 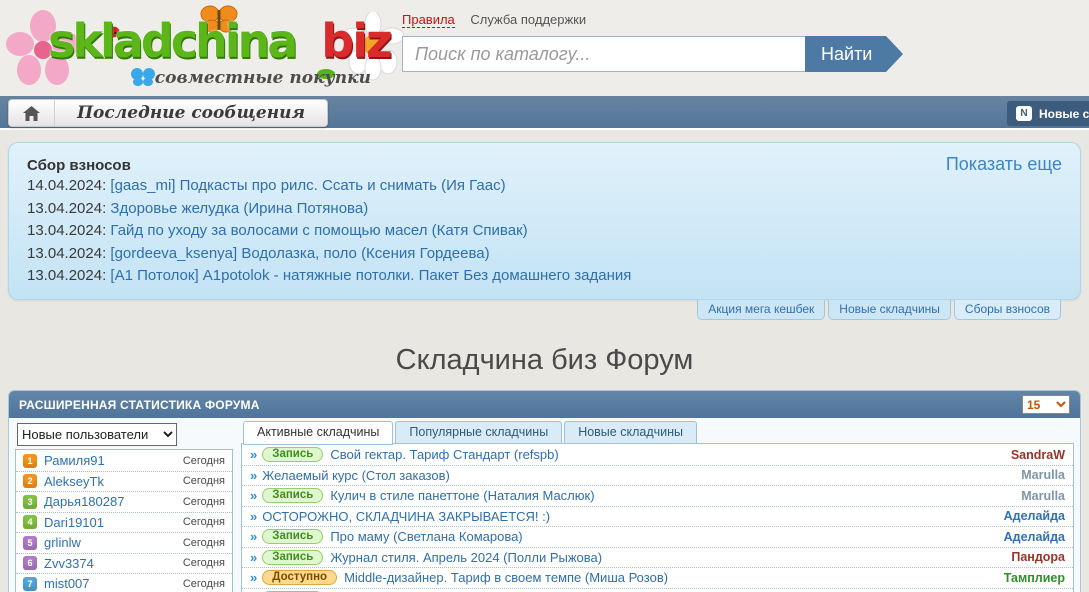 What do you see at coordinates (79, 165) in the screenshot?
I see `fees-title: Сбор взносов` at bounding box center [79, 165].